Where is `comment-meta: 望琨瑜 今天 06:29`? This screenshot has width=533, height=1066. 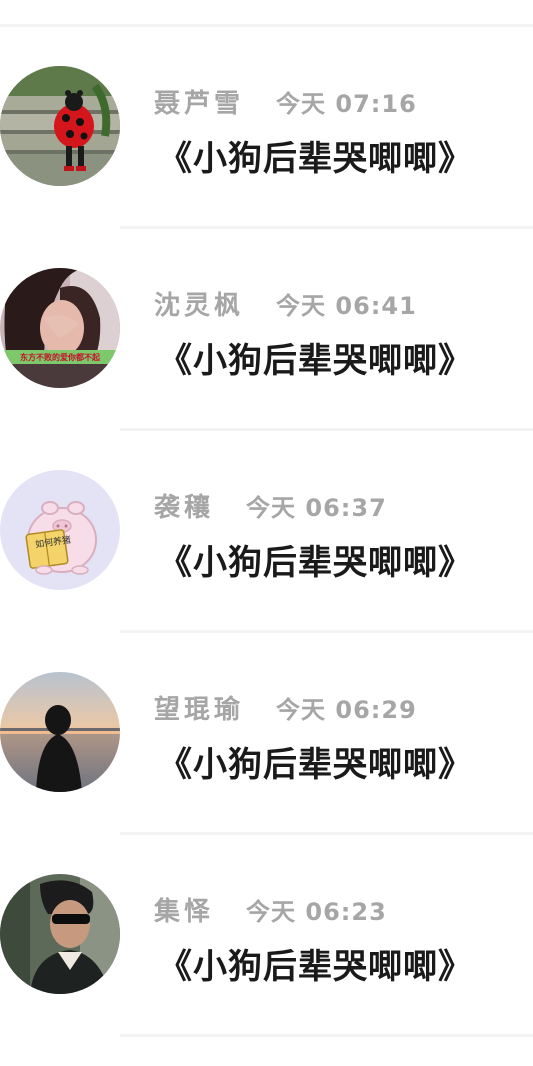 comment-meta: 望琨瑜 今天 06:29 is located at coordinates (285, 707).